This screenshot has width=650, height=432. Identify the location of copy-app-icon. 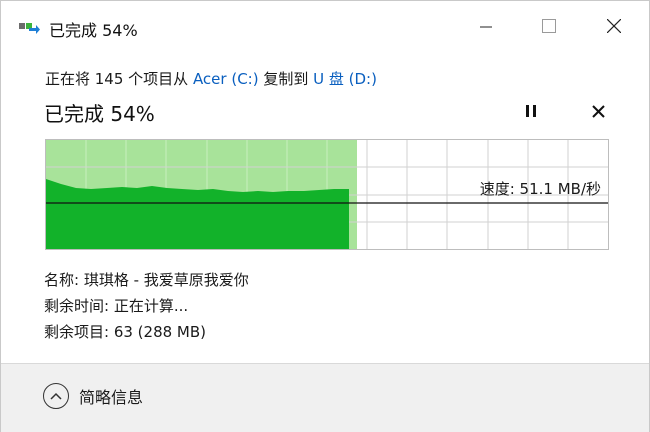
(30, 27).